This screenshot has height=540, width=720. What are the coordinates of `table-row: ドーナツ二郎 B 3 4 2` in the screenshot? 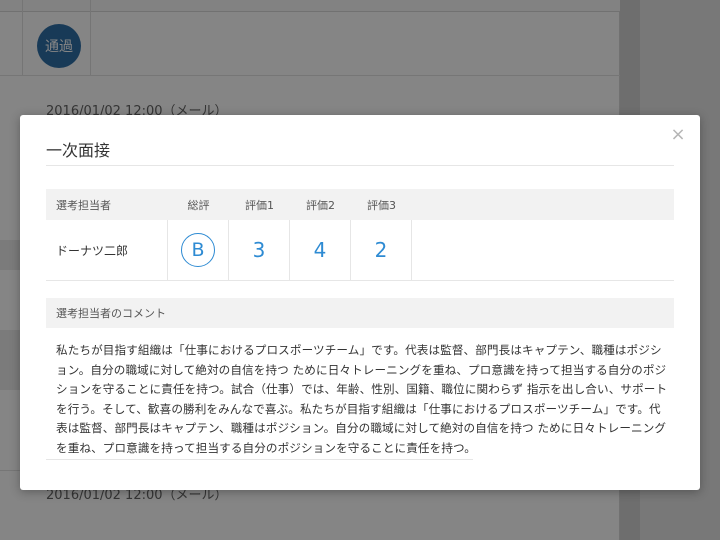 It's located at (360, 250).